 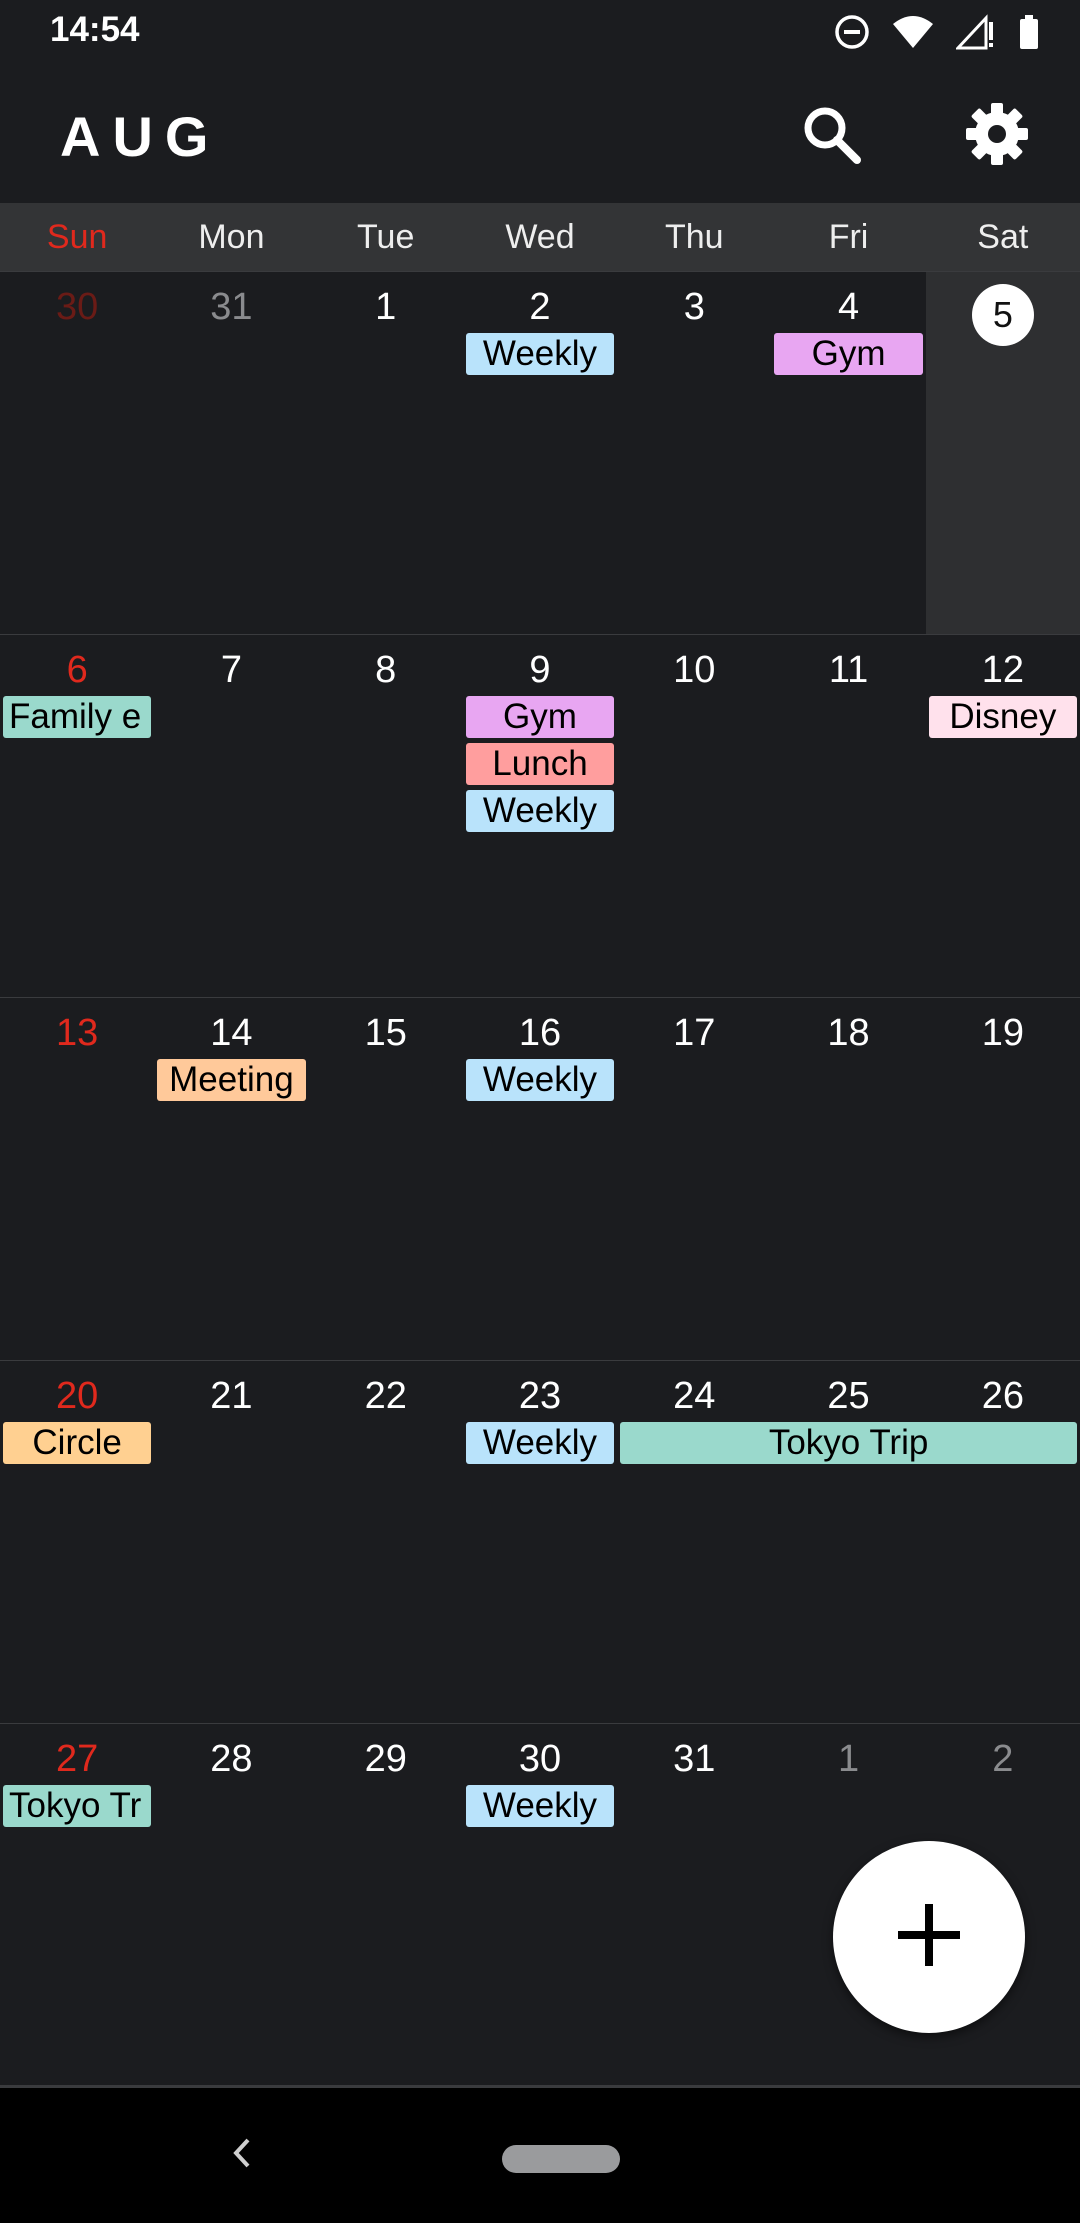 What do you see at coordinates (848, 1179) in the screenshot?
I see `day-cell: 18` at bounding box center [848, 1179].